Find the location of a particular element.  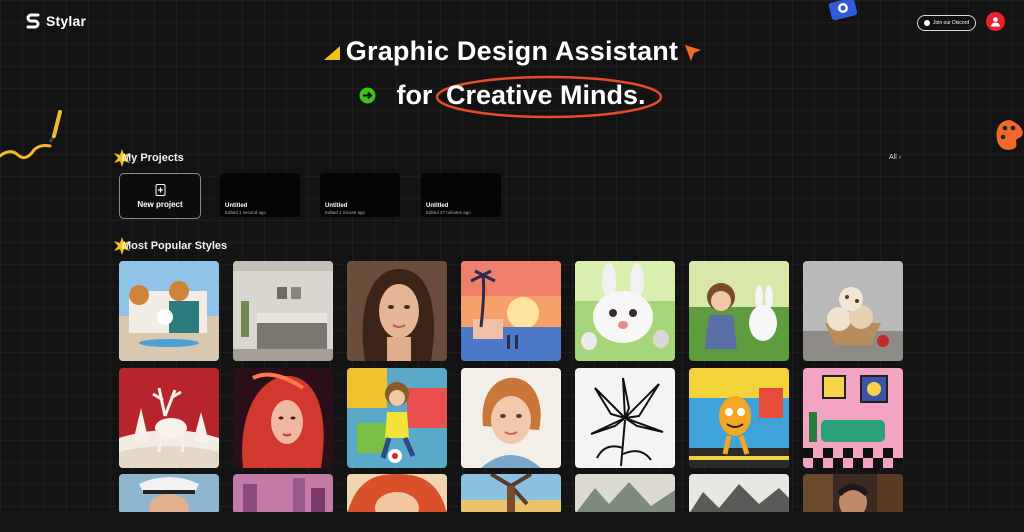

style-tile-cute-bunny-3d is located at coordinates (625, 311).